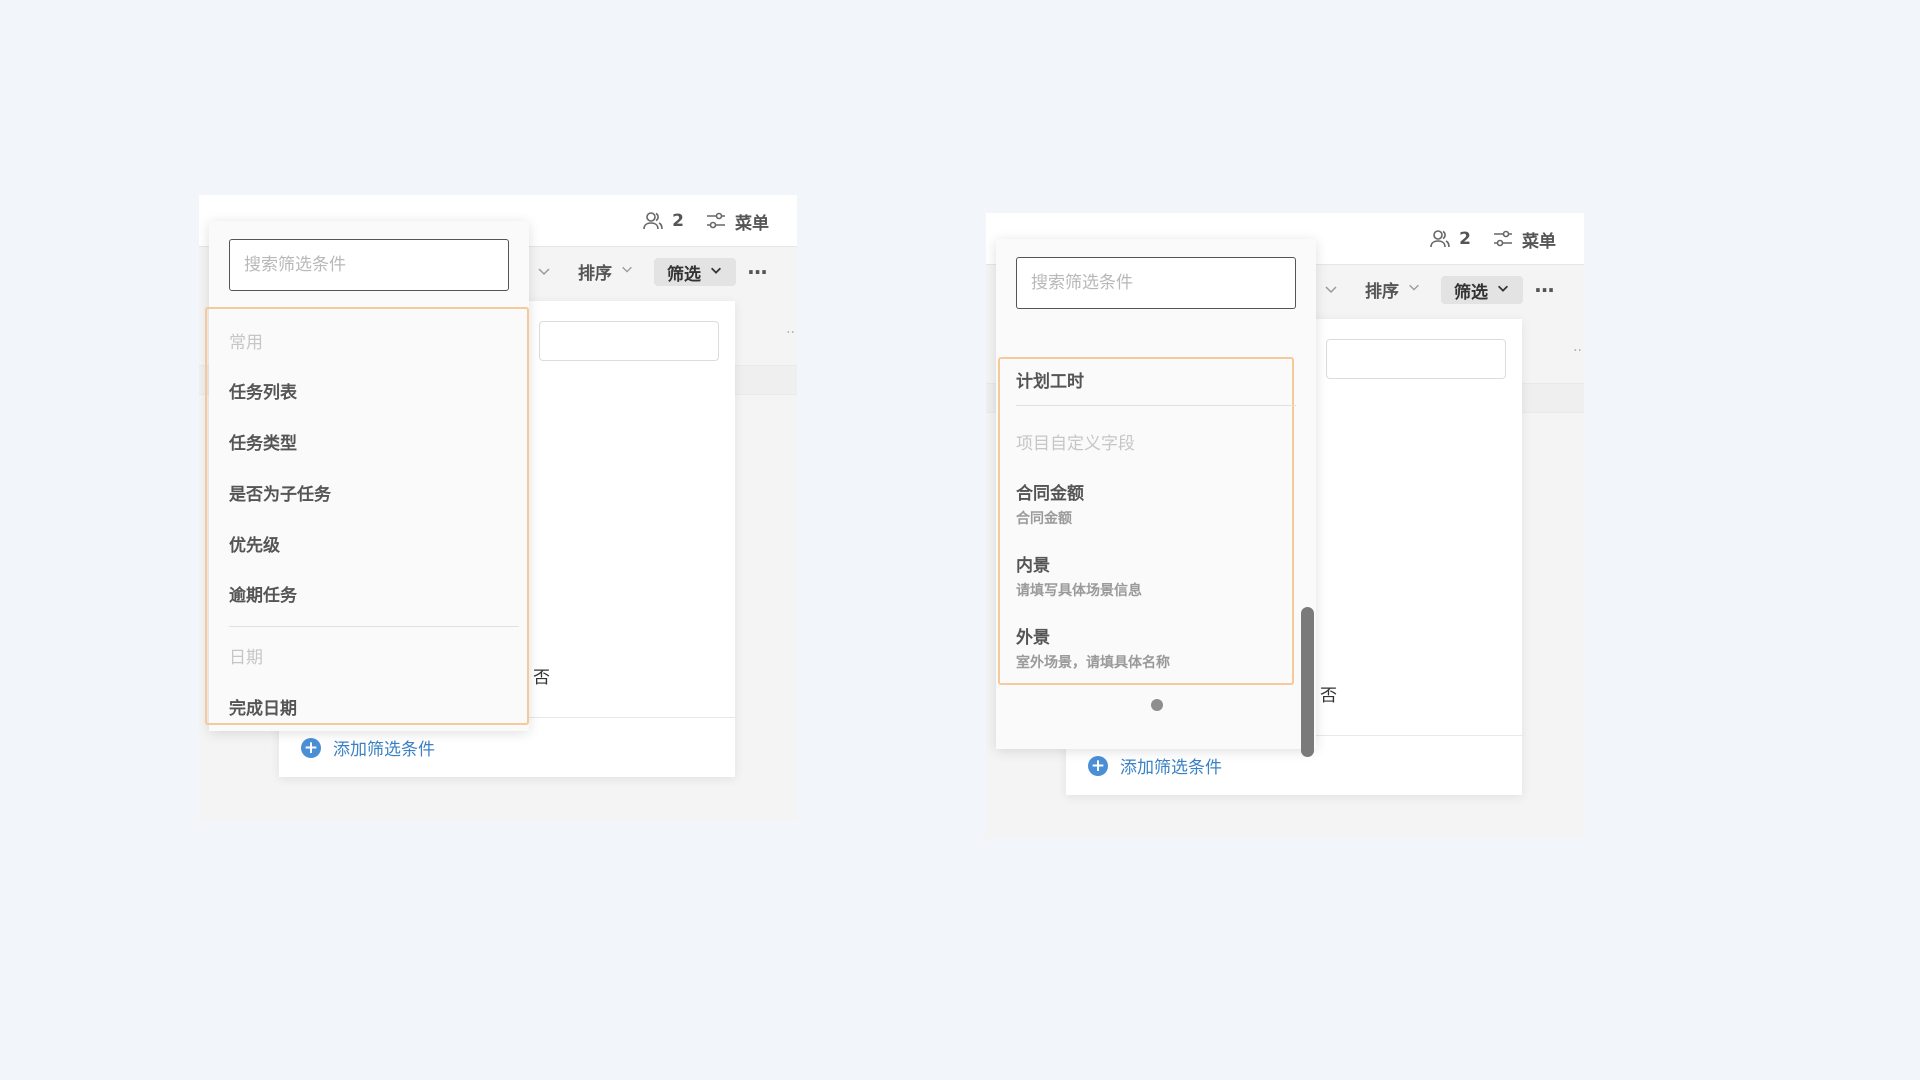  What do you see at coordinates (1033, 638) in the screenshot?
I see `option-label: 外景` at bounding box center [1033, 638].